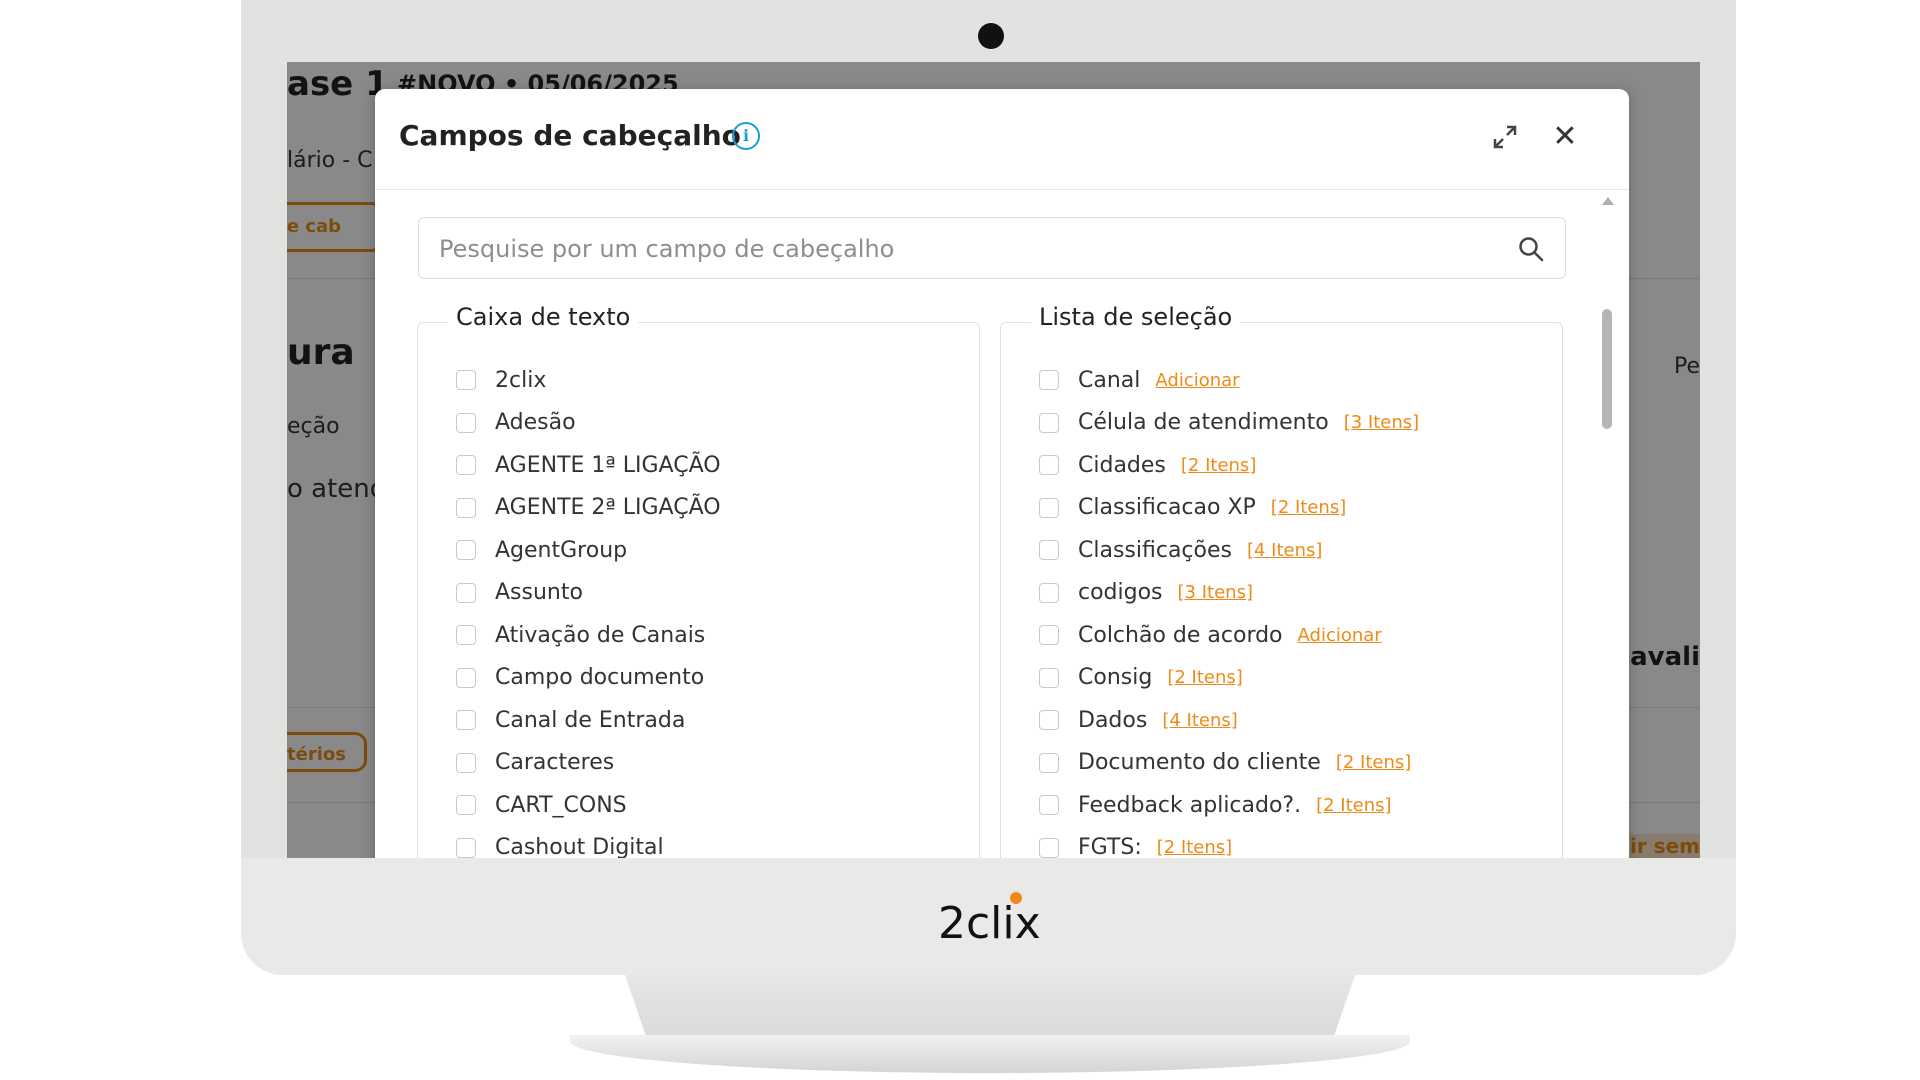  Describe the element at coordinates (600, 635) in the screenshot. I see `field-label: Ativação de Canais` at that location.